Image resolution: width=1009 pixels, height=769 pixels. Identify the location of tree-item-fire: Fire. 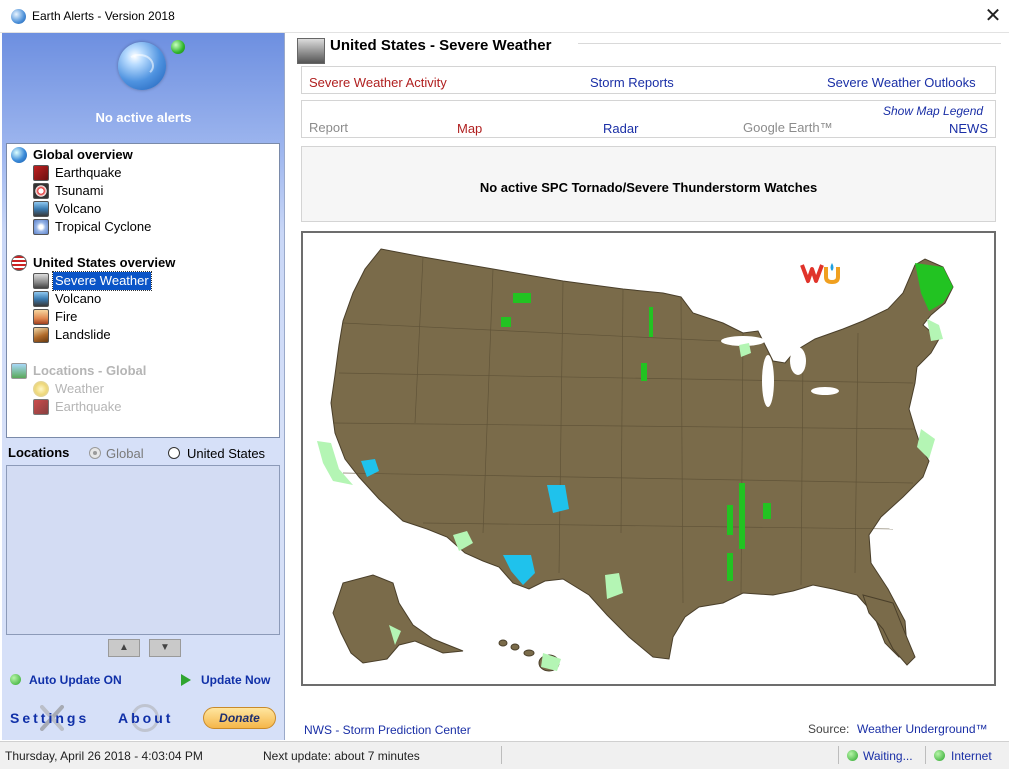
(133, 317).